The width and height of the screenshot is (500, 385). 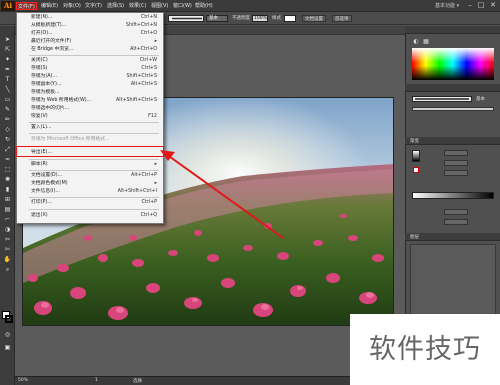 What do you see at coordinates (72, 6) in the screenshot?
I see `menu-object: 对象(O)` at bounding box center [72, 6].